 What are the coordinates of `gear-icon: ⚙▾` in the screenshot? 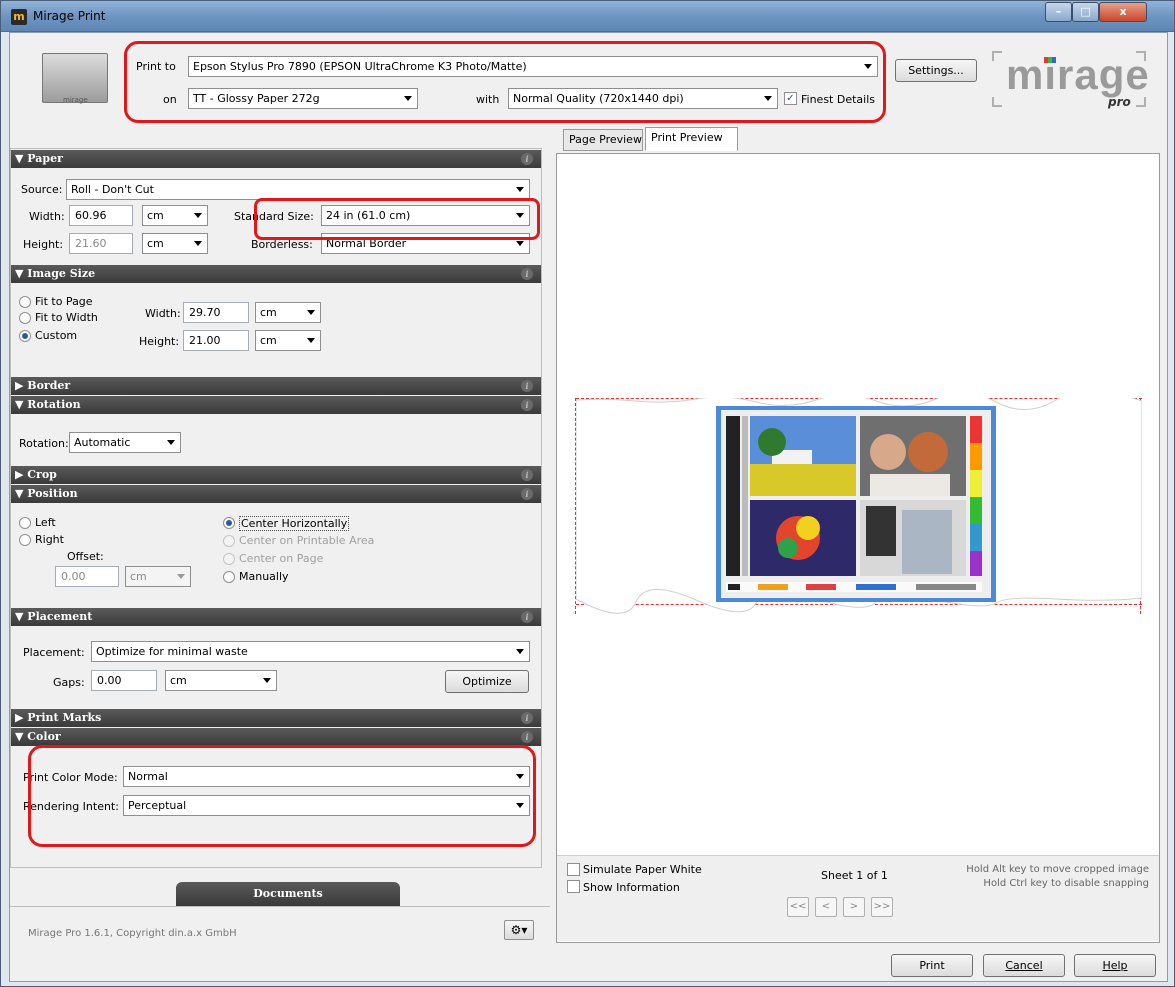 It's located at (519, 930).